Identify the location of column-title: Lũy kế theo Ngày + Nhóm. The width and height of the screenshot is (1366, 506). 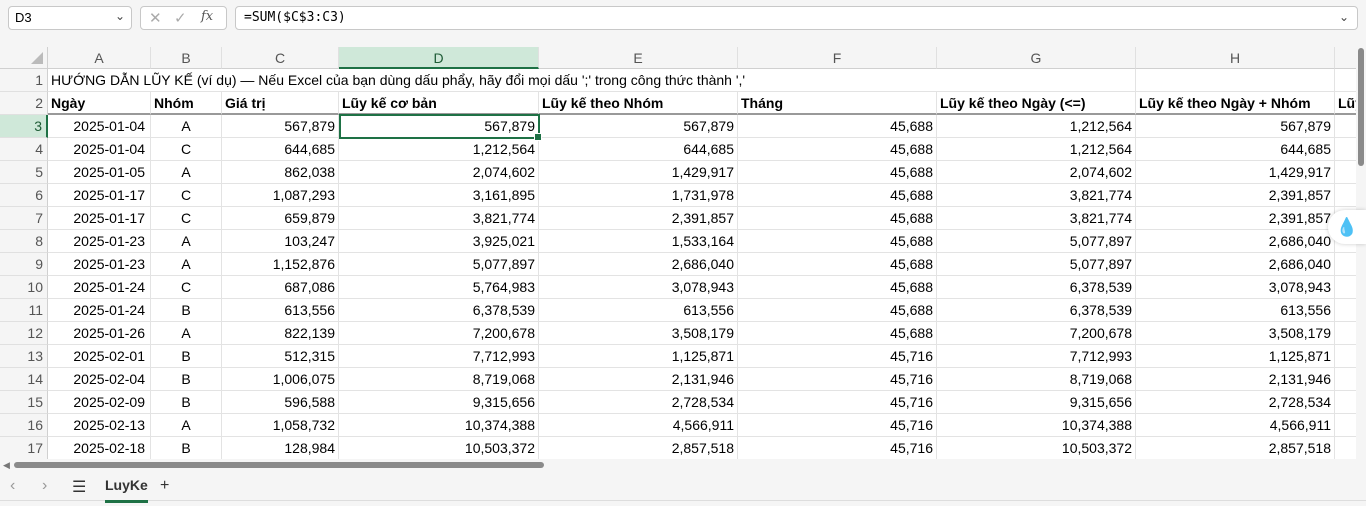
(1235, 103).